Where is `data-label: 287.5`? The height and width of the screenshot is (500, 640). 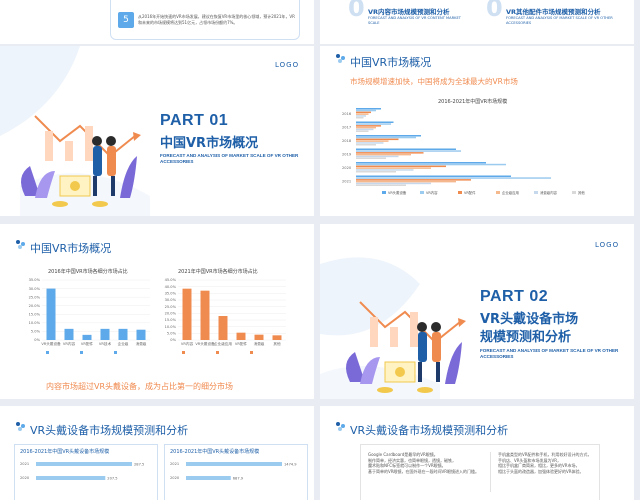 data-label: 287.5 is located at coordinates (139, 465).